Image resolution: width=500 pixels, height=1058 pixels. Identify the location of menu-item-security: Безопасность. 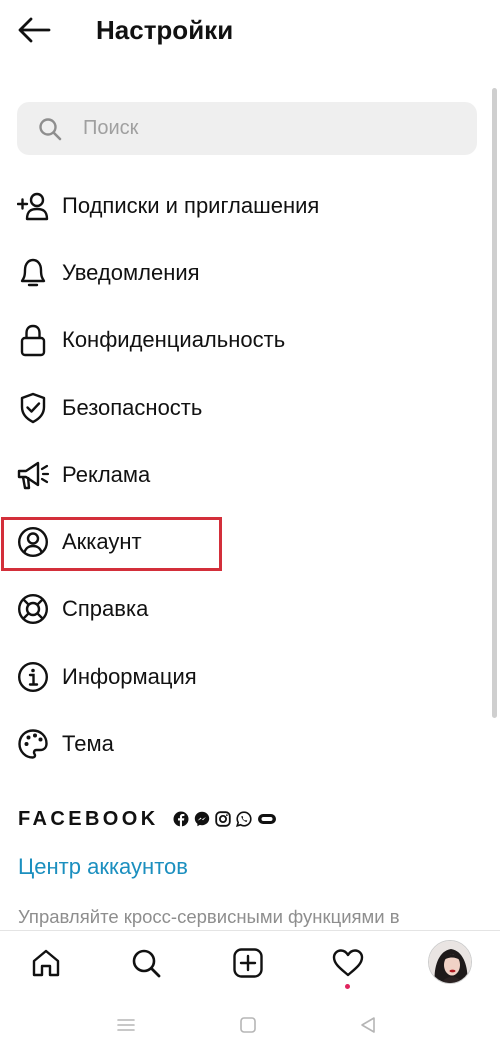
(245, 407).